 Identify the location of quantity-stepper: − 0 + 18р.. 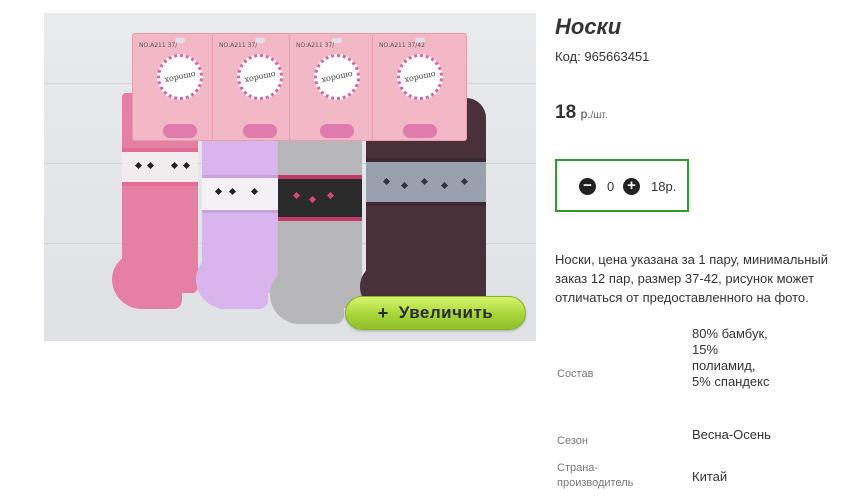
(622, 185).